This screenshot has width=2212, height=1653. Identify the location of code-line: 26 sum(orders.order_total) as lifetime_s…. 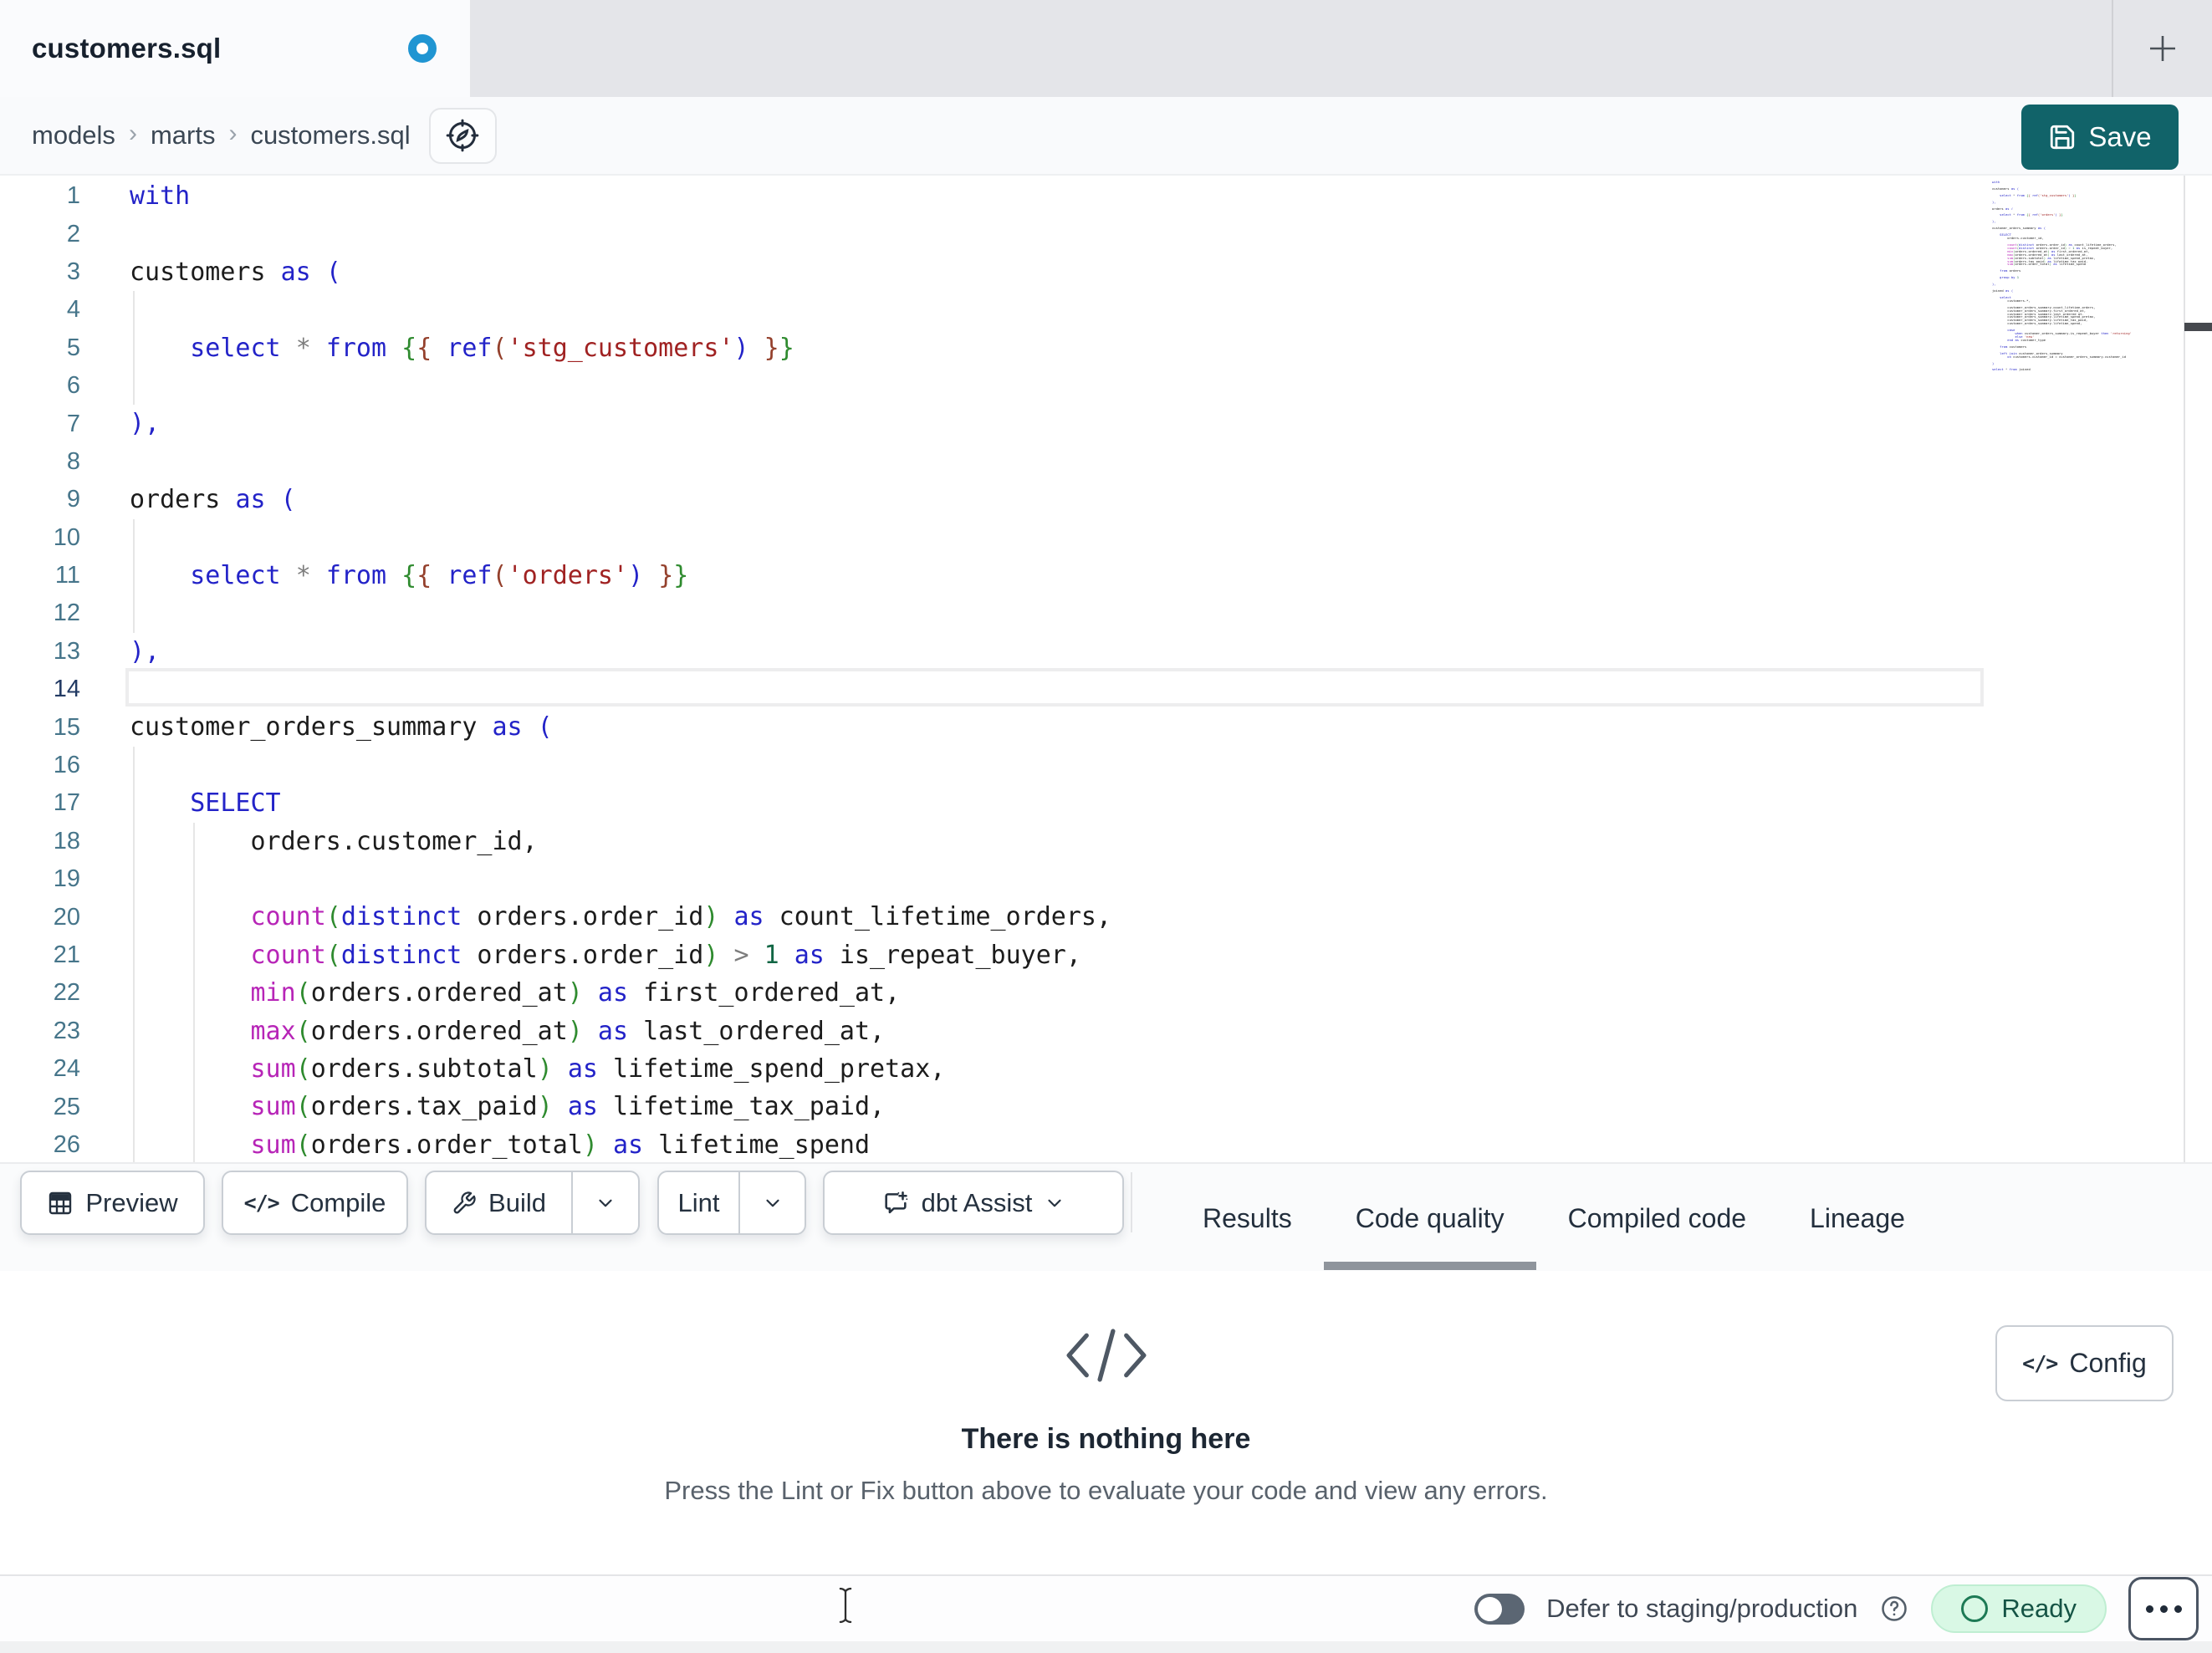
(555, 1144).